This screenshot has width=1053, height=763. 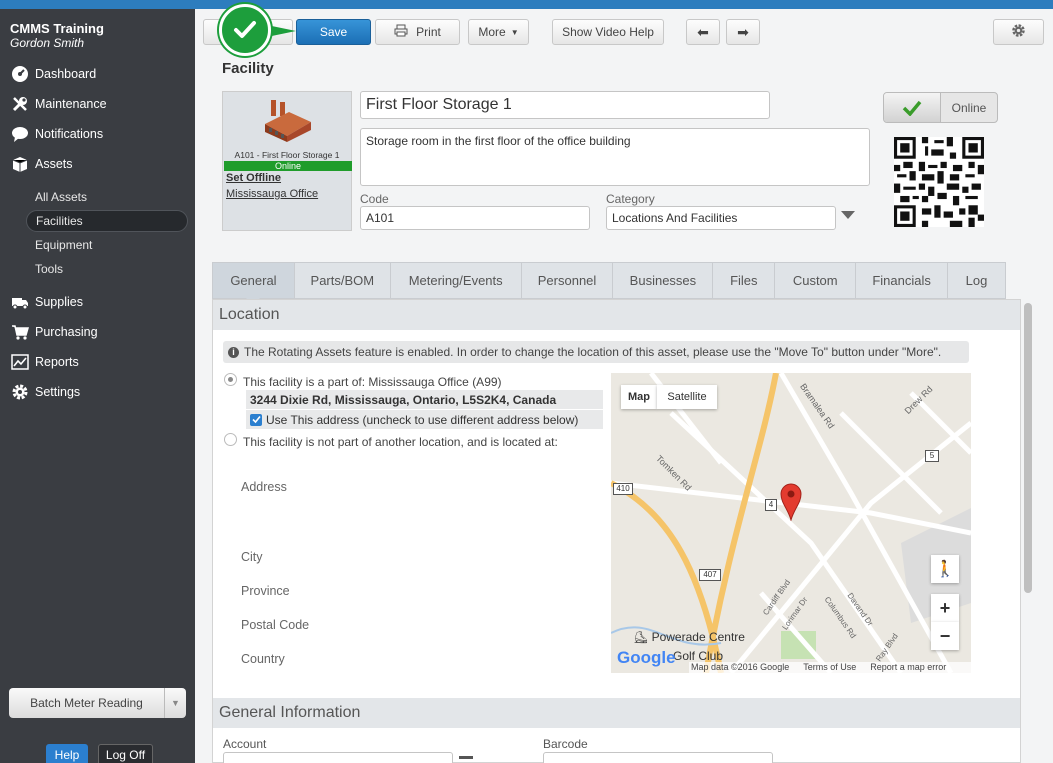 I want to click on barcode-input, so click(x=658, y=757).